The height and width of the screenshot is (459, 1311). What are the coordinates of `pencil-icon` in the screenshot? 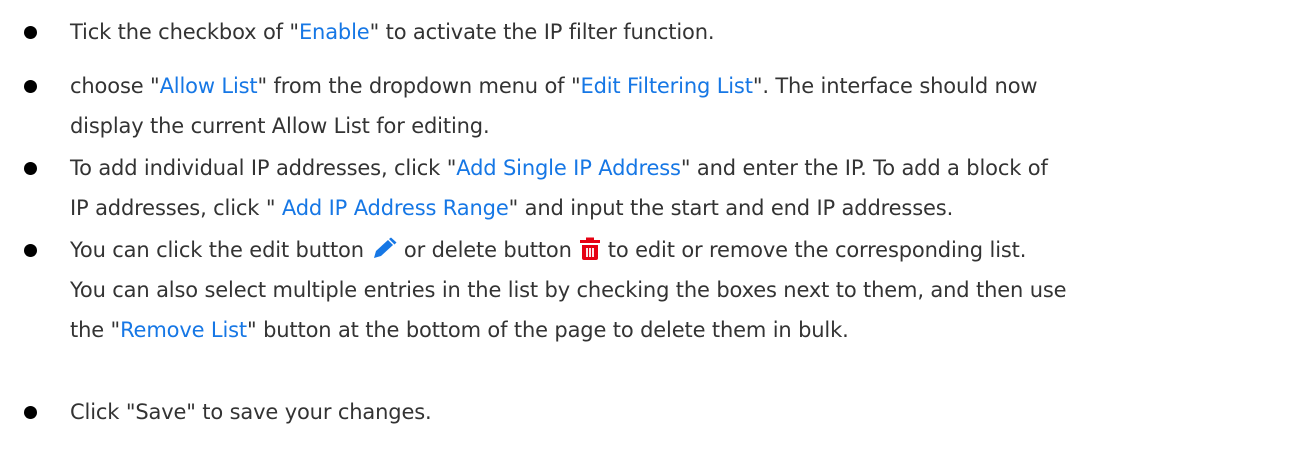 It's located at (384, 254).